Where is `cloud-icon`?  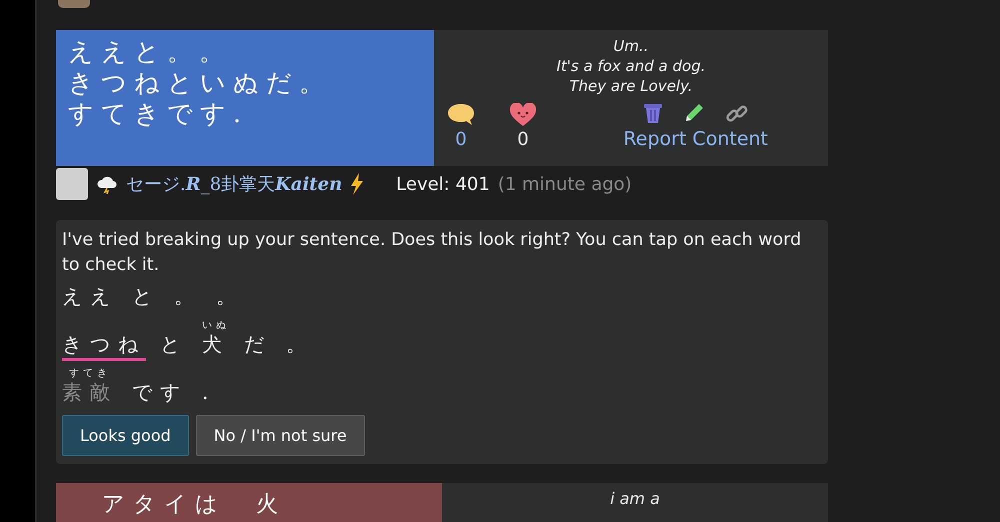
cloud-icon is located at coordinates (107, 184).